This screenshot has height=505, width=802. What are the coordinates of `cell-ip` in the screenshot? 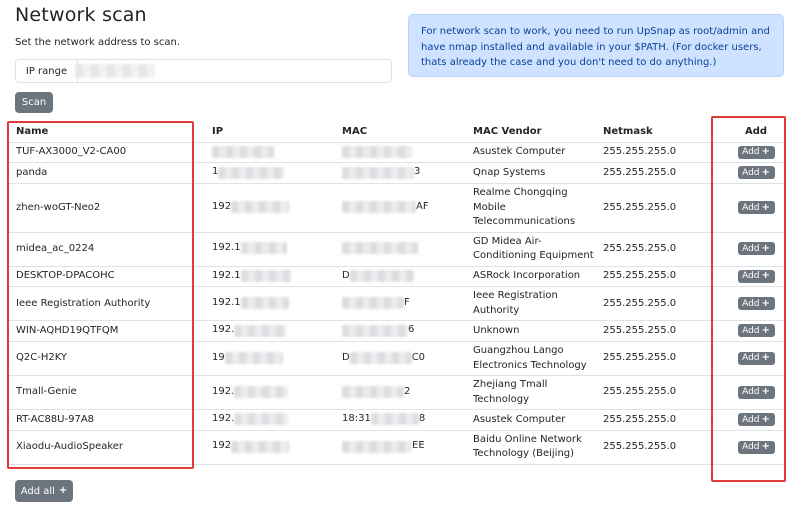 It's located at (269, 153).